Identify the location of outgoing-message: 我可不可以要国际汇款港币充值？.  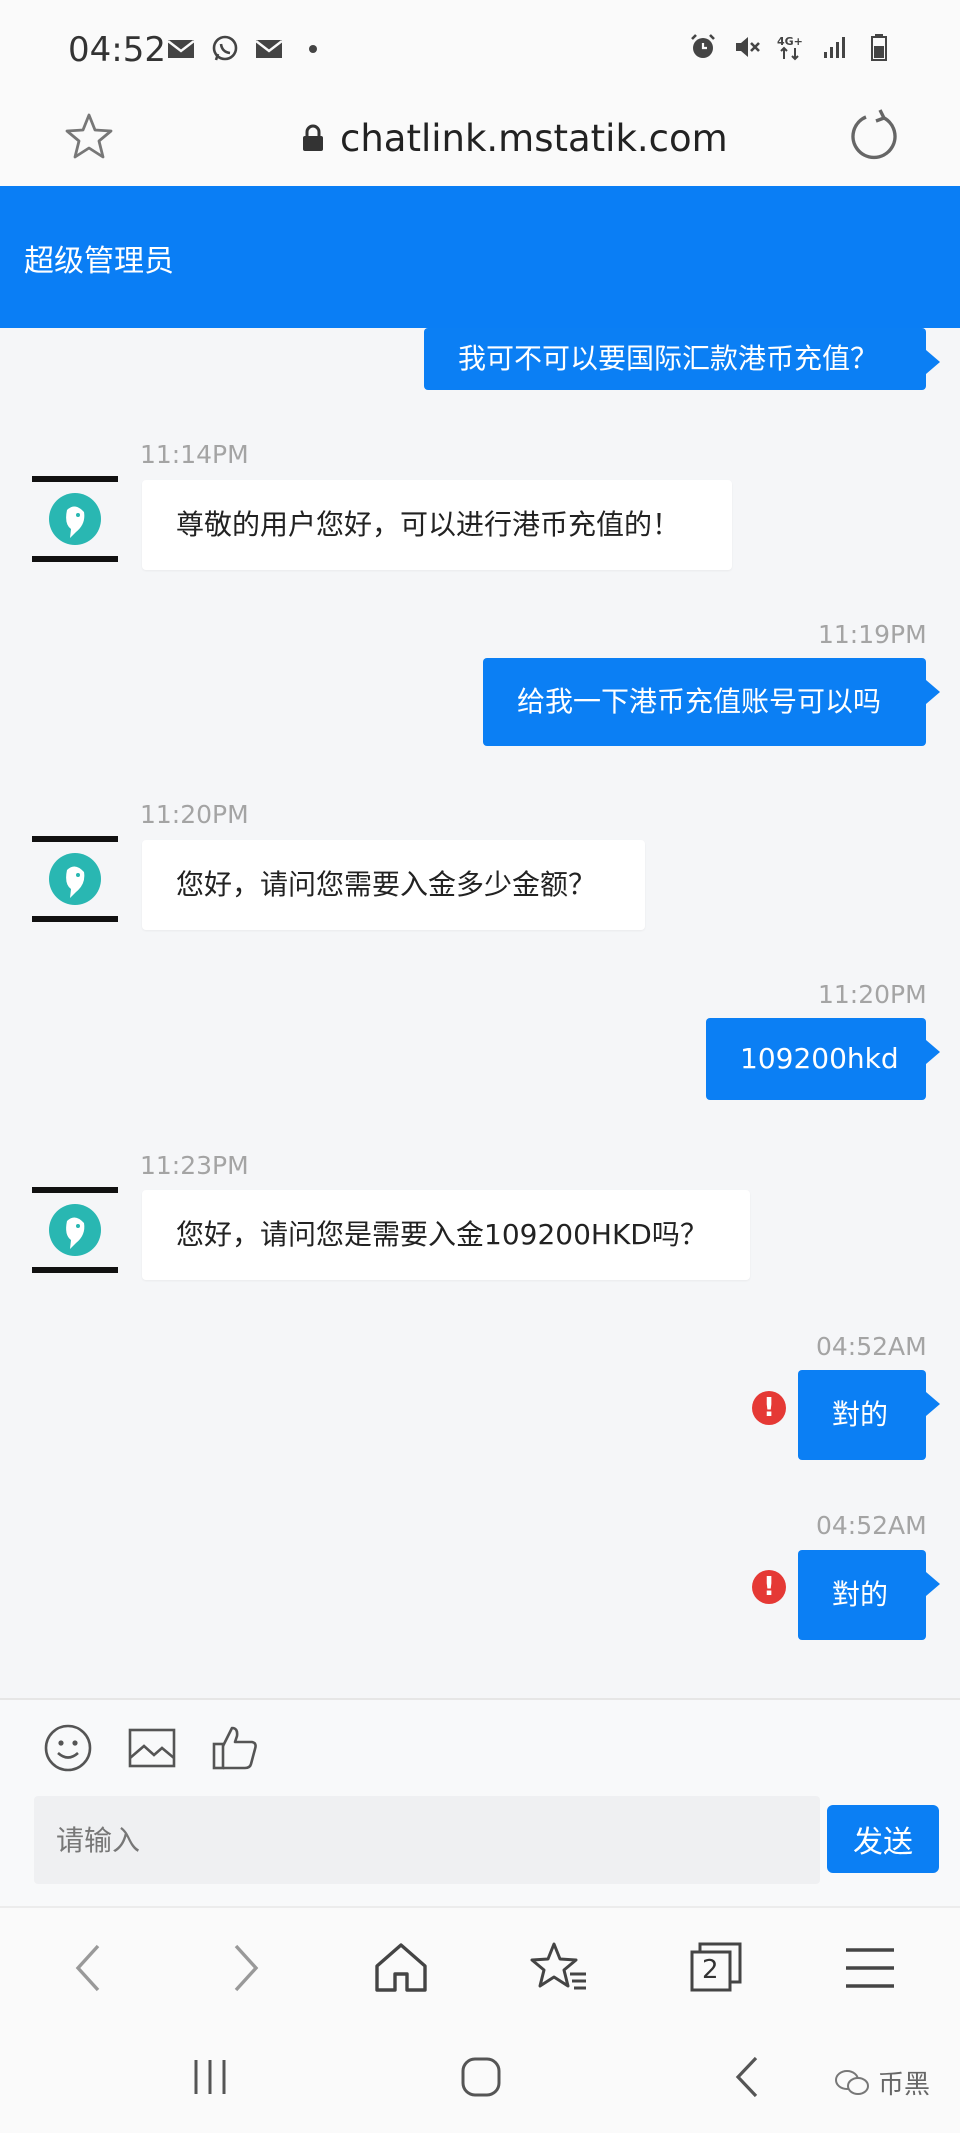
(682, 359).